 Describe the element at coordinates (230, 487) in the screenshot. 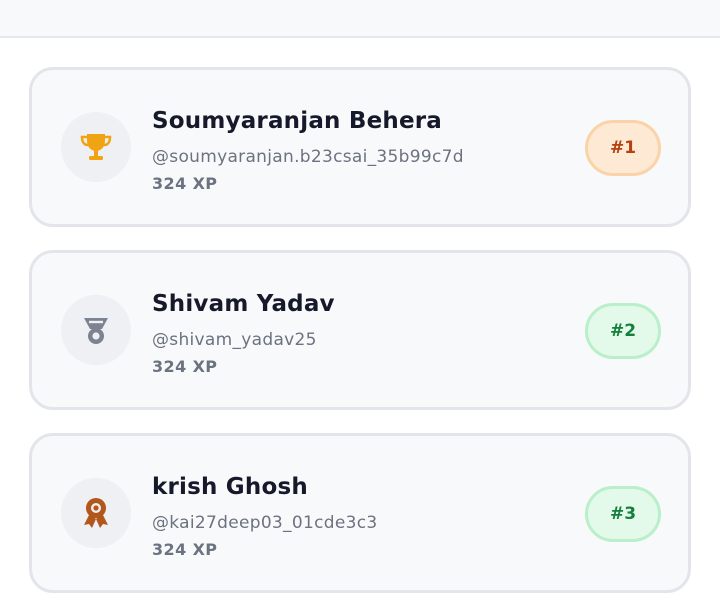

I see `player-name: krish Ghosh` at that location.